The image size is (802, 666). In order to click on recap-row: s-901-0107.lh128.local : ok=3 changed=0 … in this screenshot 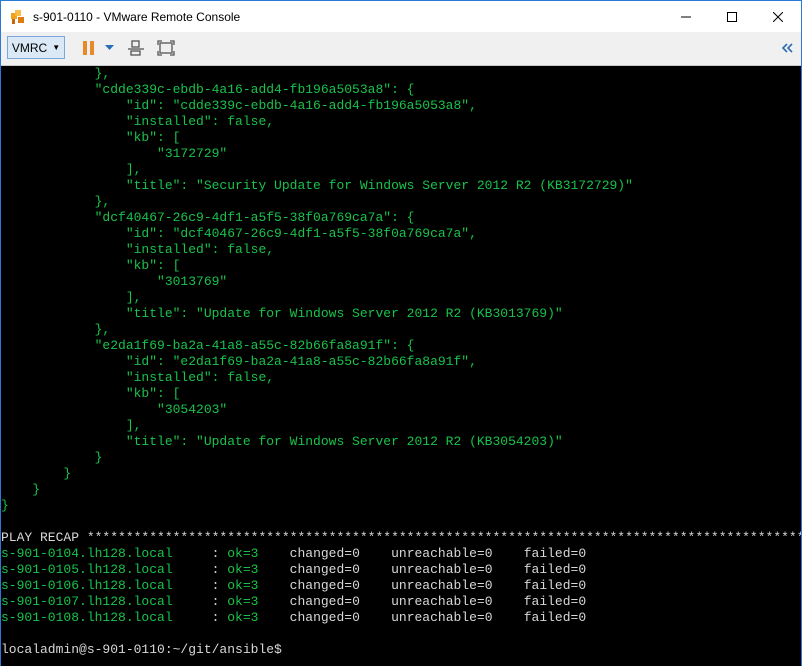, I will do `click(401, 602)`.